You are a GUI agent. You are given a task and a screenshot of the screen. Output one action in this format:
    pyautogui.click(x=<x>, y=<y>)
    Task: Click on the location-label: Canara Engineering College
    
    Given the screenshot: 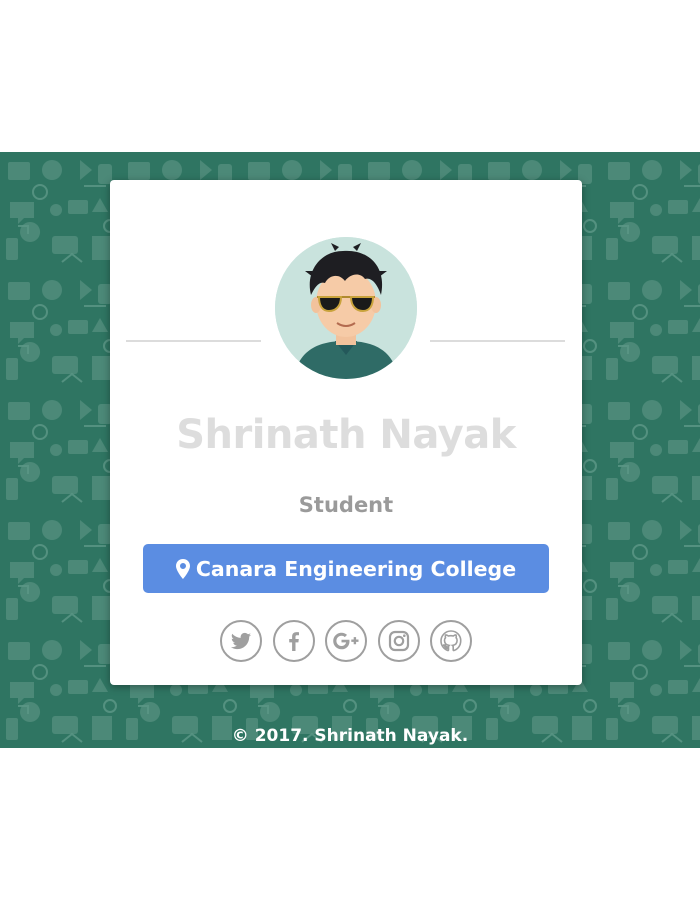 What is the action you would take?
    pyautogui.click(x=356, y=568)
    